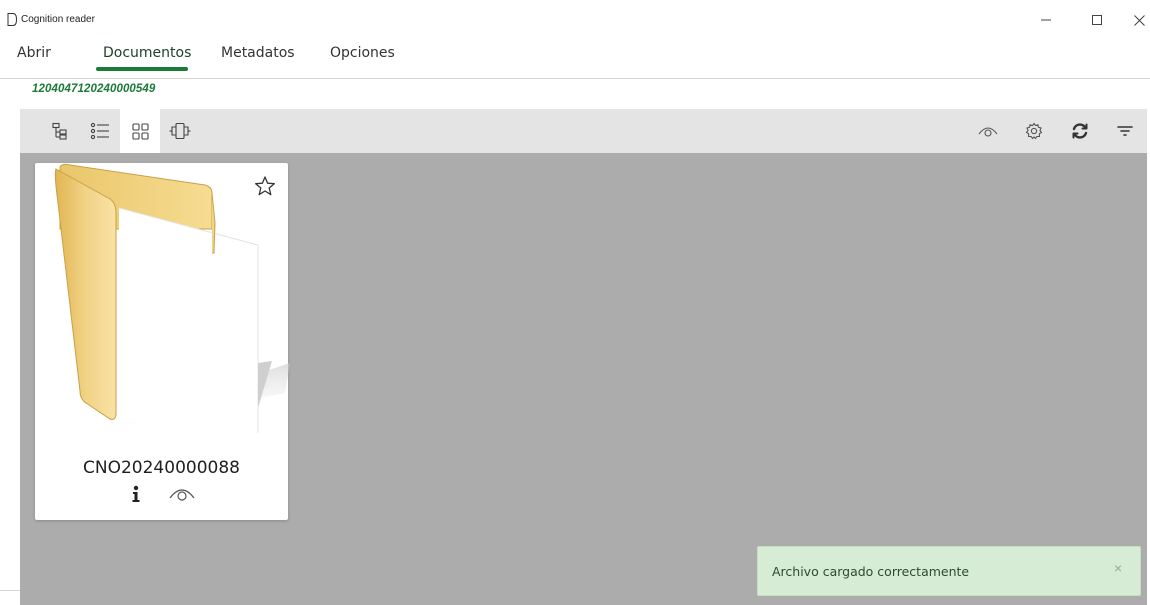 This screenshot has width=1150, height=605. What do you see at coordinates (161, 468) in the screenshot?
I see `document-name: CNO20240000088` at bounding box center [161, 468].